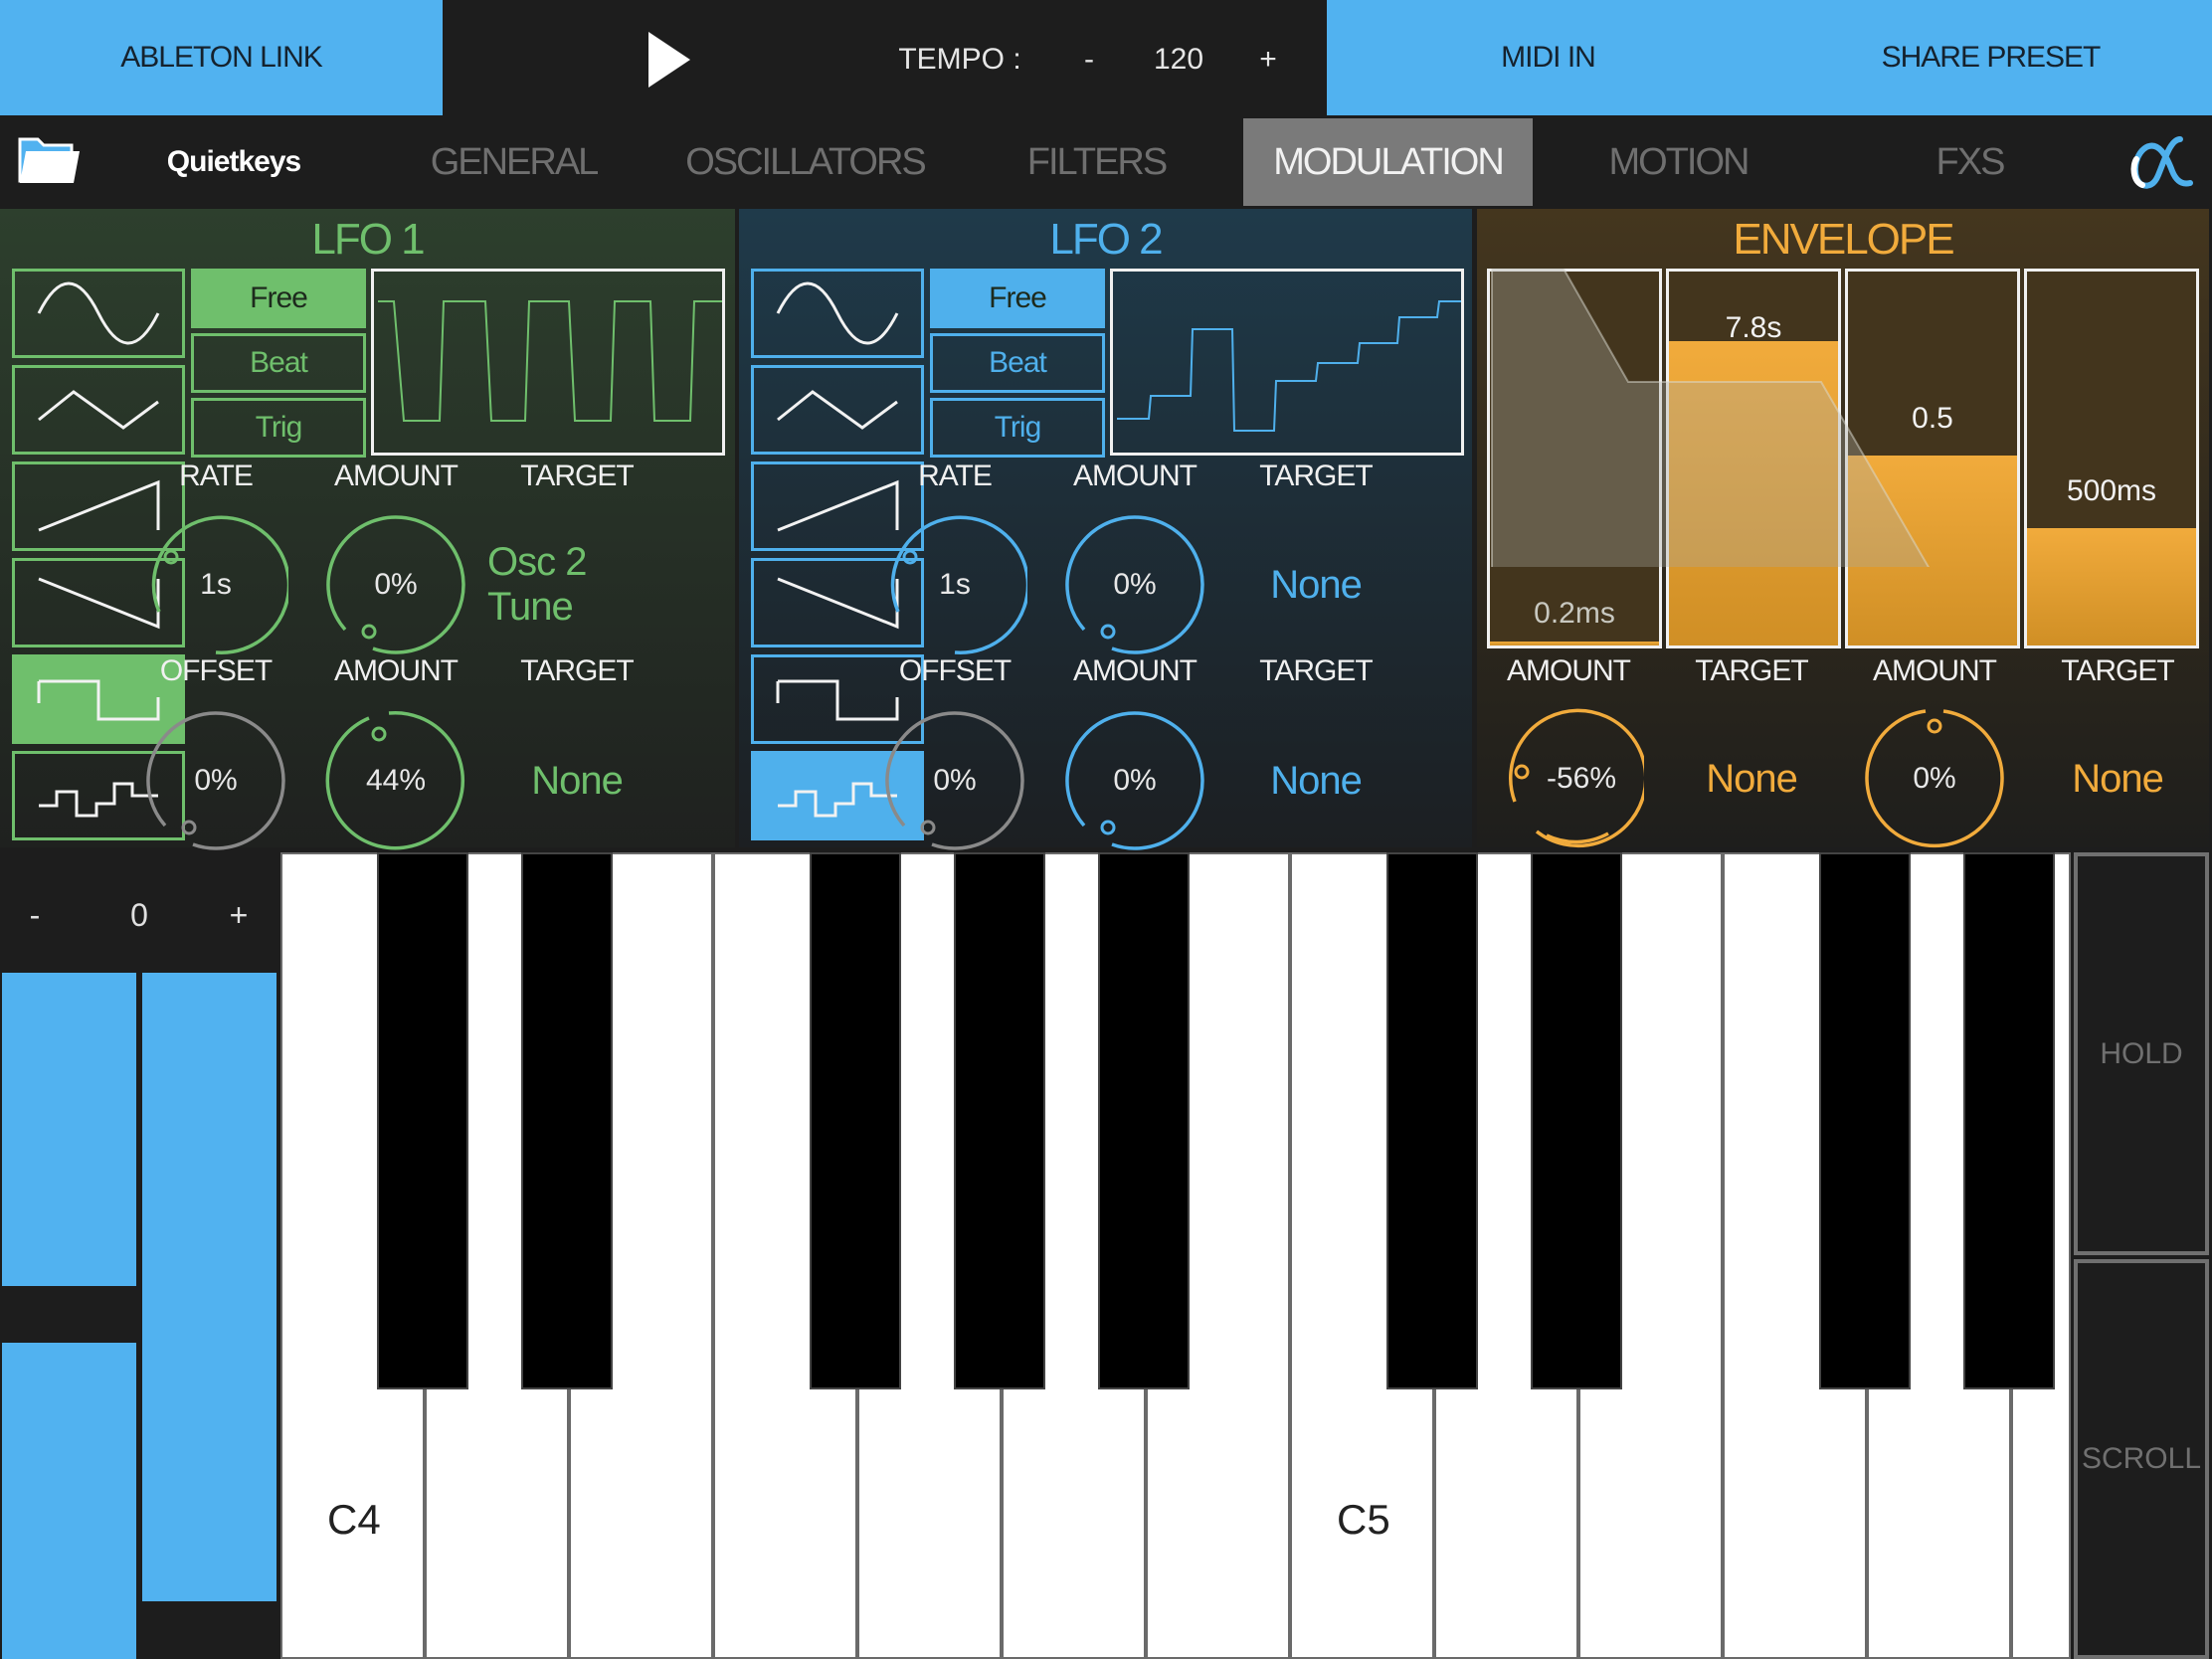 This screenshot has width=2212, height=1659. Describe the element at coordinates (1751, 778) in the screenshot. I see `envelope-target1-select: None` at that location.